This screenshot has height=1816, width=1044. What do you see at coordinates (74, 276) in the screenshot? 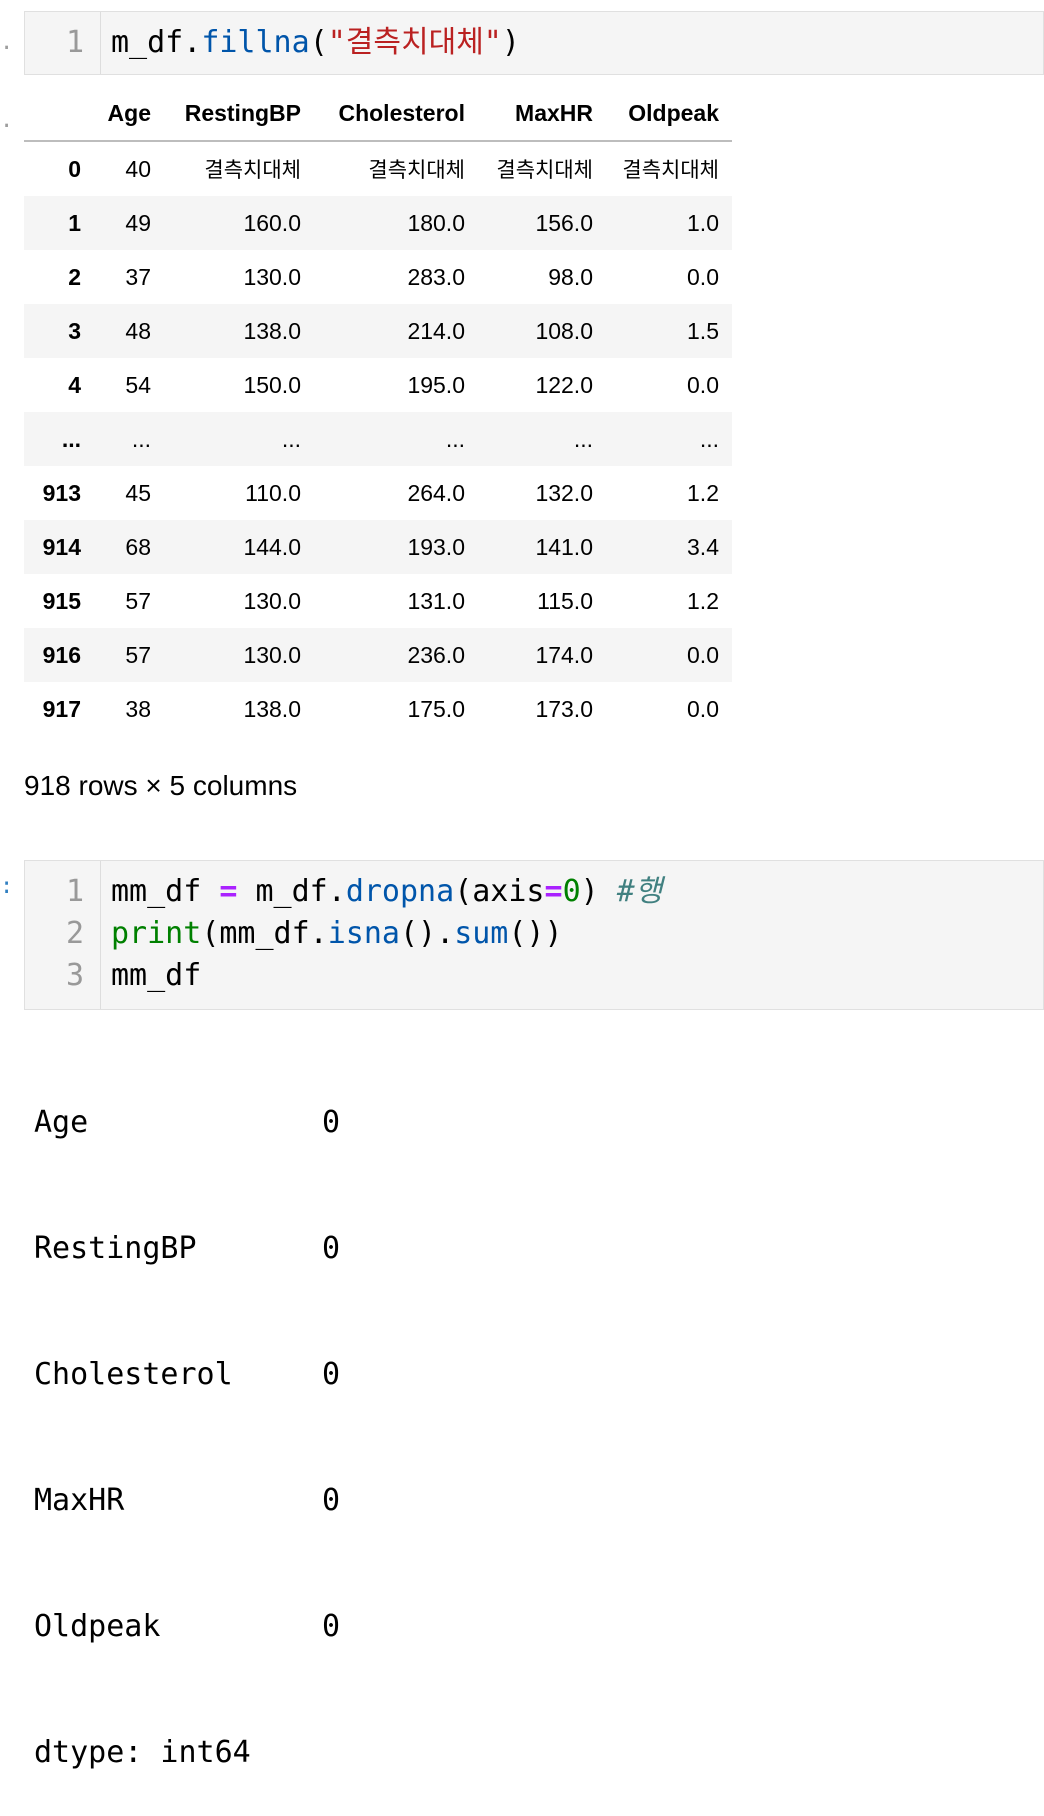
I see `row-index: 2` at bounding box center [74, 276].